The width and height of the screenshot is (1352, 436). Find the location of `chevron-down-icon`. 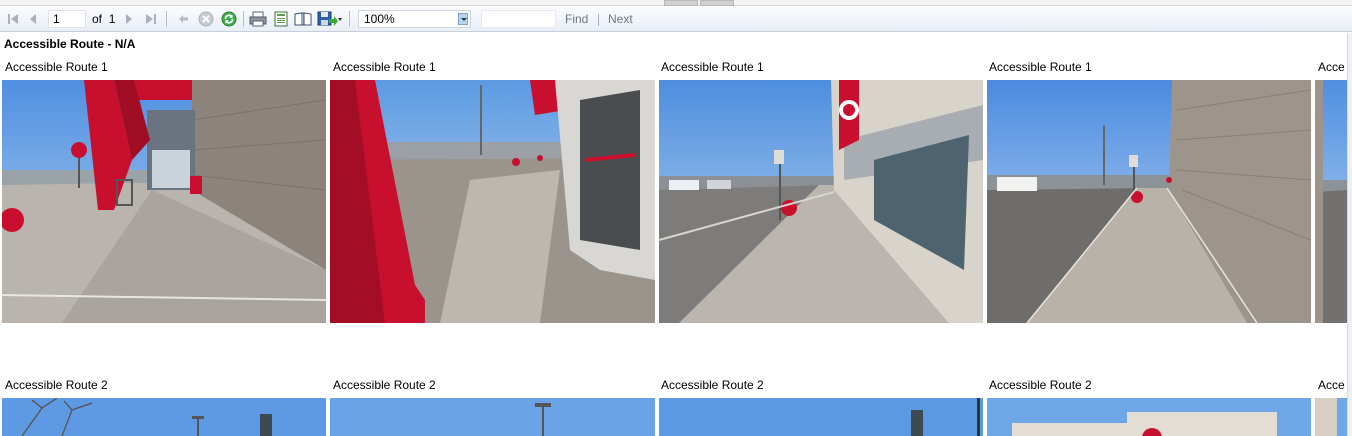

chevron-down-icon is located at coordinates (463, 19).